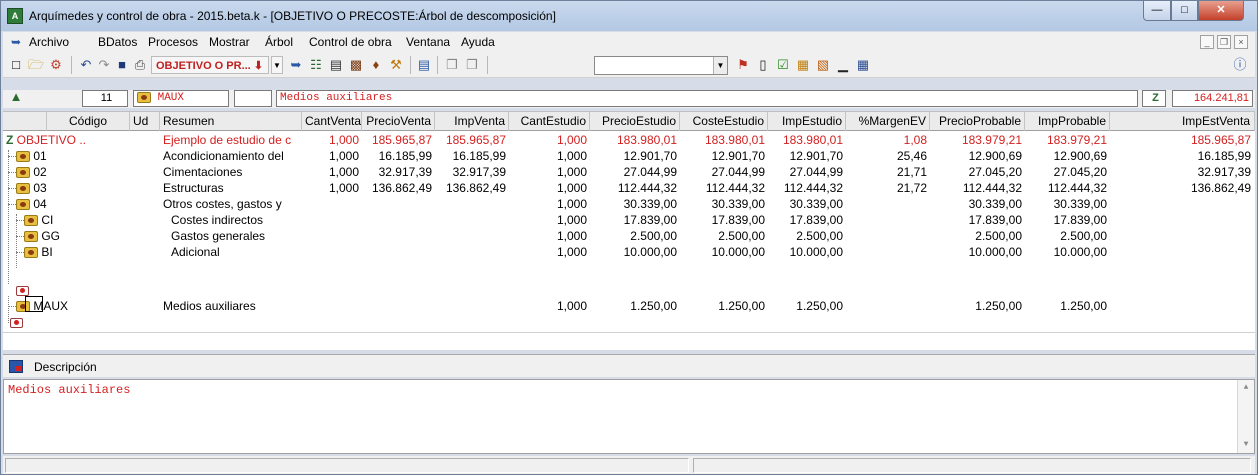  Describe the element at coordinates (86, 65) in the screenshot. I see `undo-icon: ↶` at that location.